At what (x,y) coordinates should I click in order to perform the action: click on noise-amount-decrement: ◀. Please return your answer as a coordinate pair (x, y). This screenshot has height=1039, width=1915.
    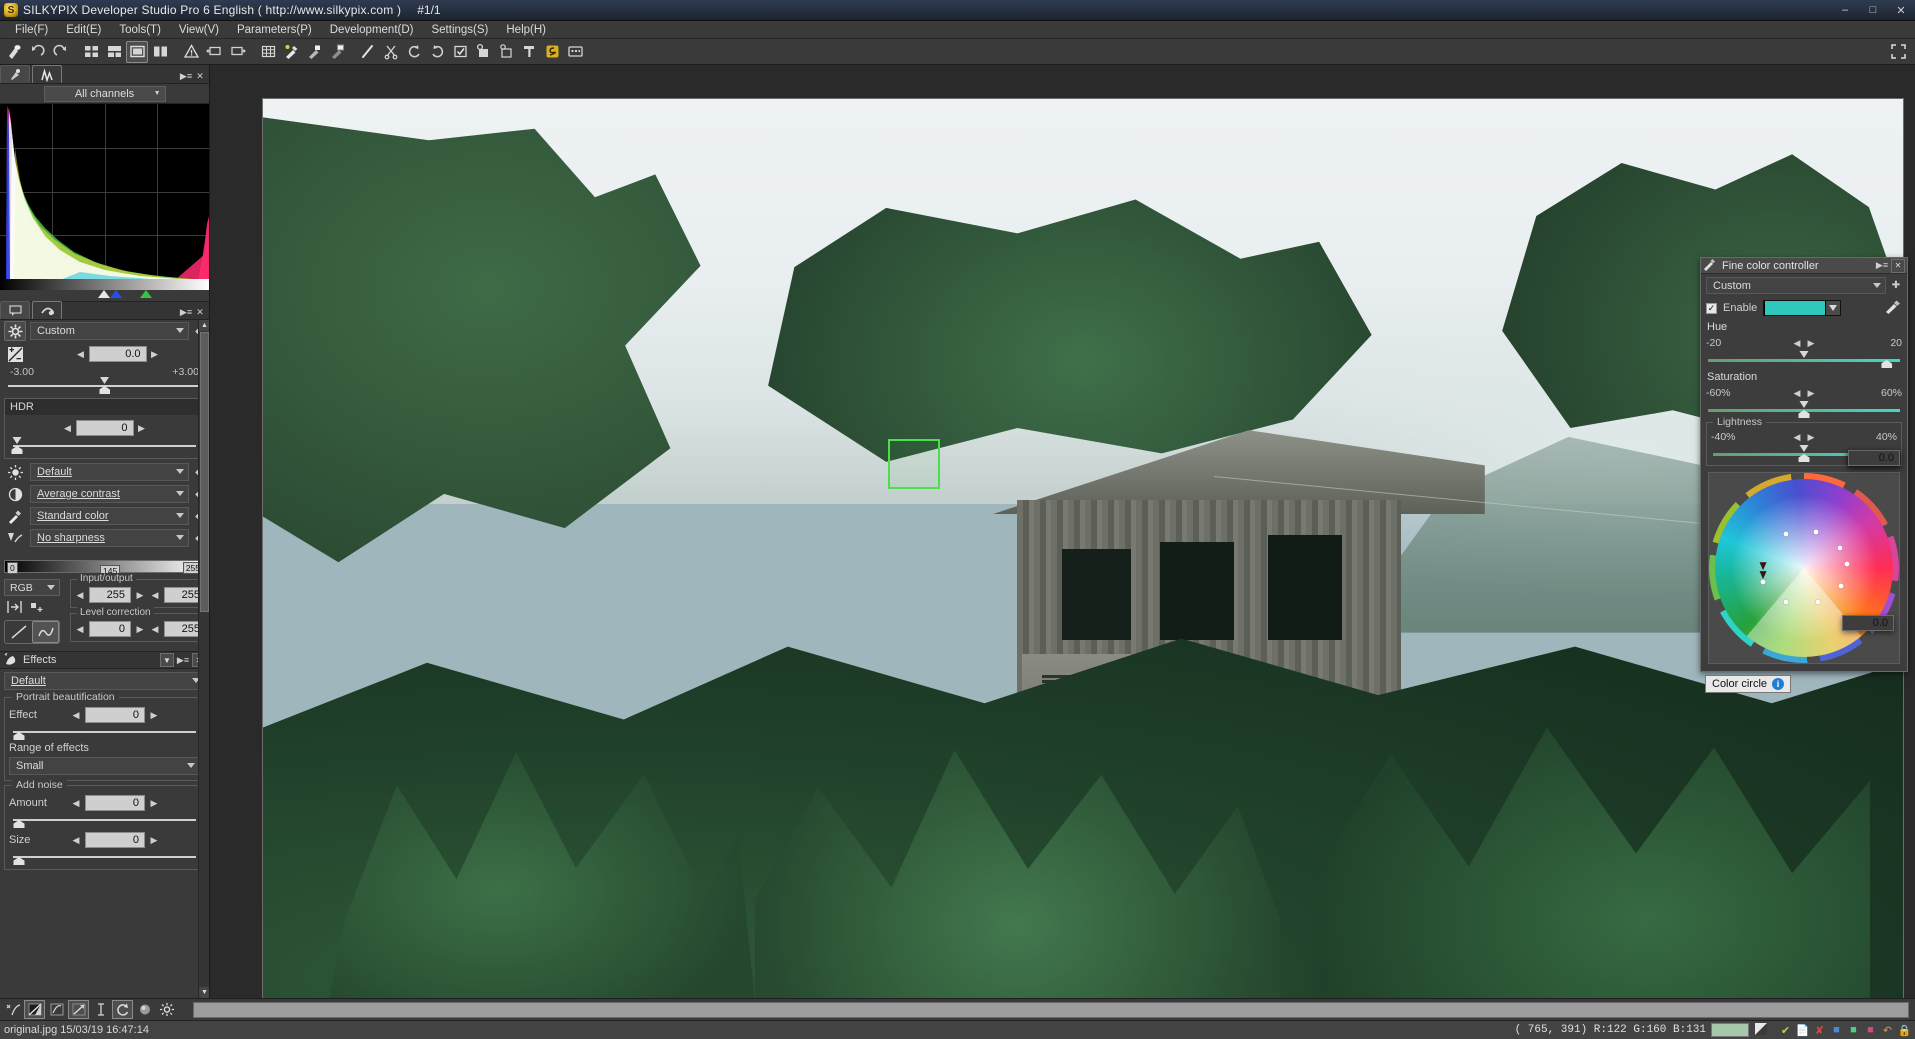
    Looking at the image, I should click on (76, 803).